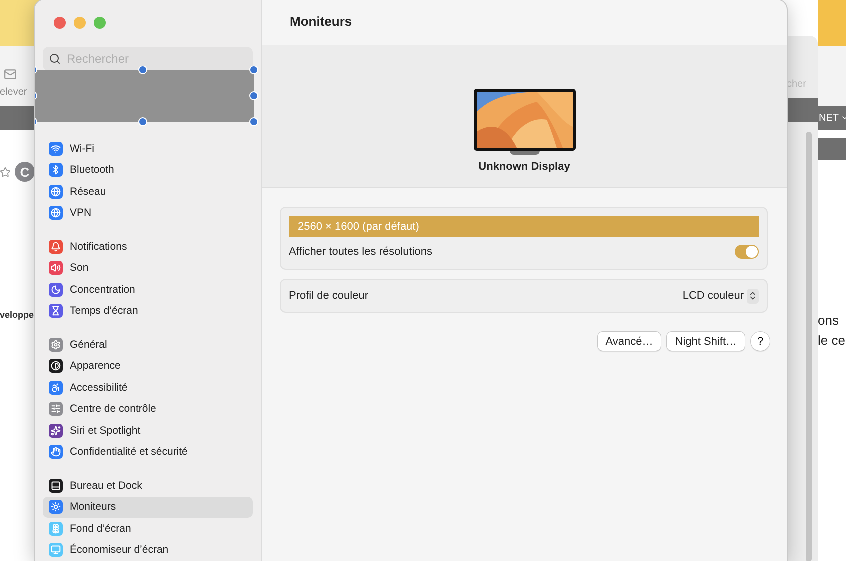 Image resolution: width=846 pixels, height=561 pixels. I want to click on toggle-switch, so click(747, 252).